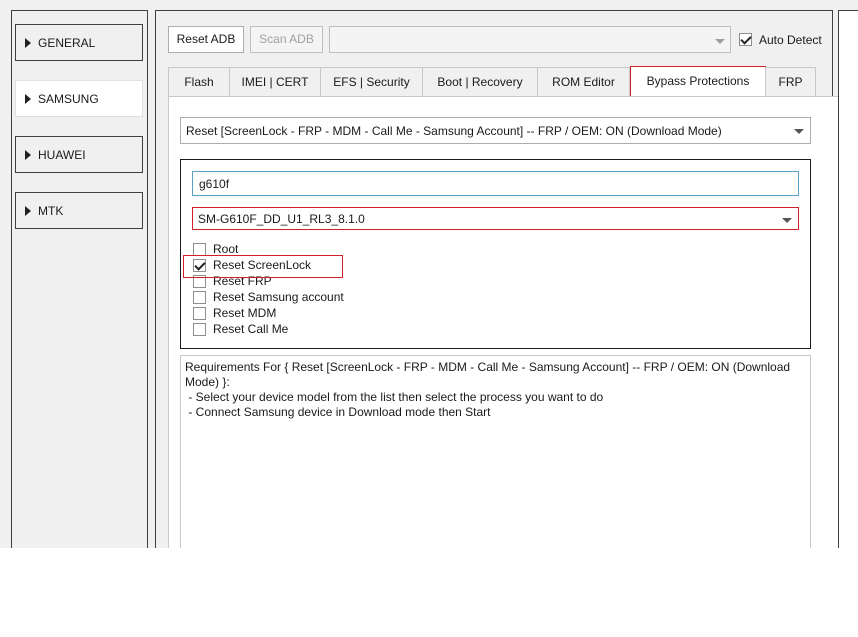 The image size is (858, 637). Describe the element at coordinates (79, 210) in the screenshot. I see `sidebar-item-mtk: MTK` at that location.